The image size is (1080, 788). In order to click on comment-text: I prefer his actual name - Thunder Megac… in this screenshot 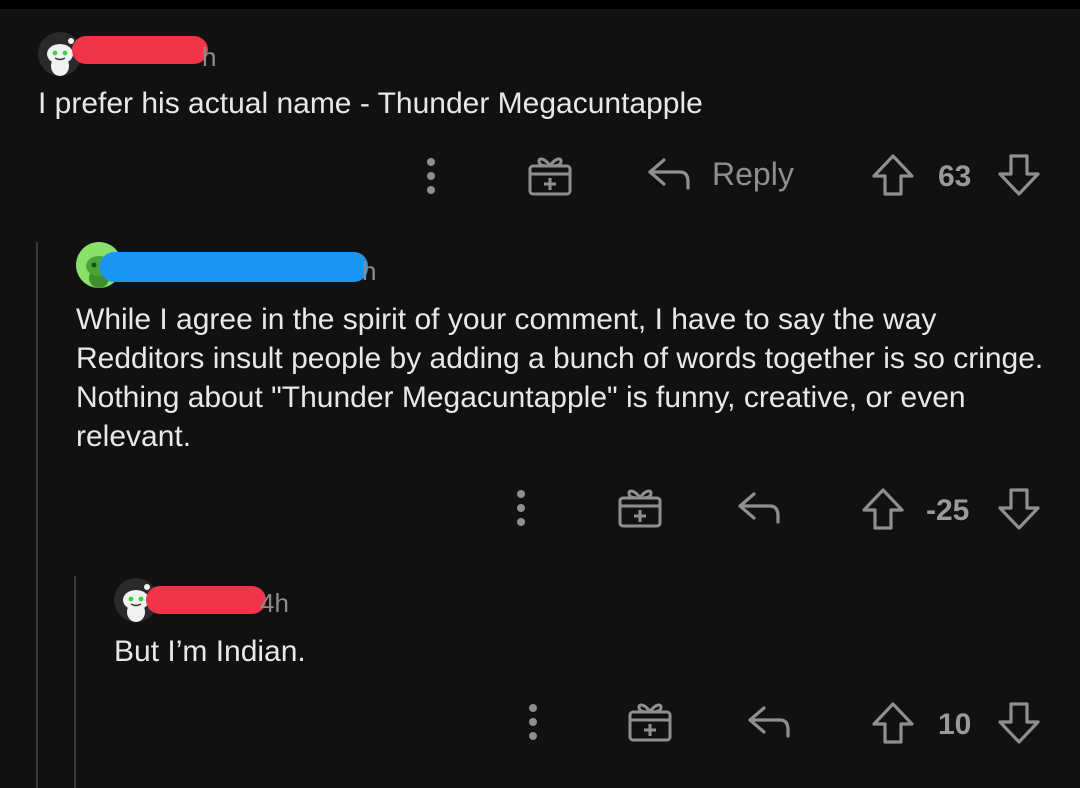, I will do `click(370, 103)`.